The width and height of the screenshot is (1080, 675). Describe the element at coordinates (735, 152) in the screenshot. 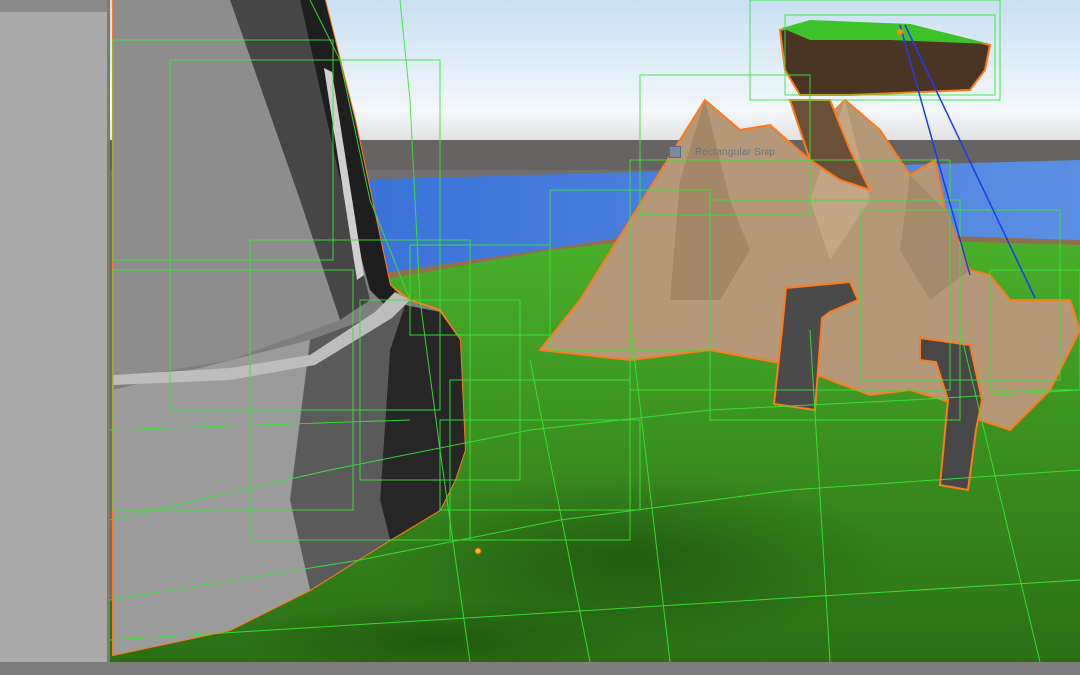

I see `snip-label: Rectangular Snip` at that location.